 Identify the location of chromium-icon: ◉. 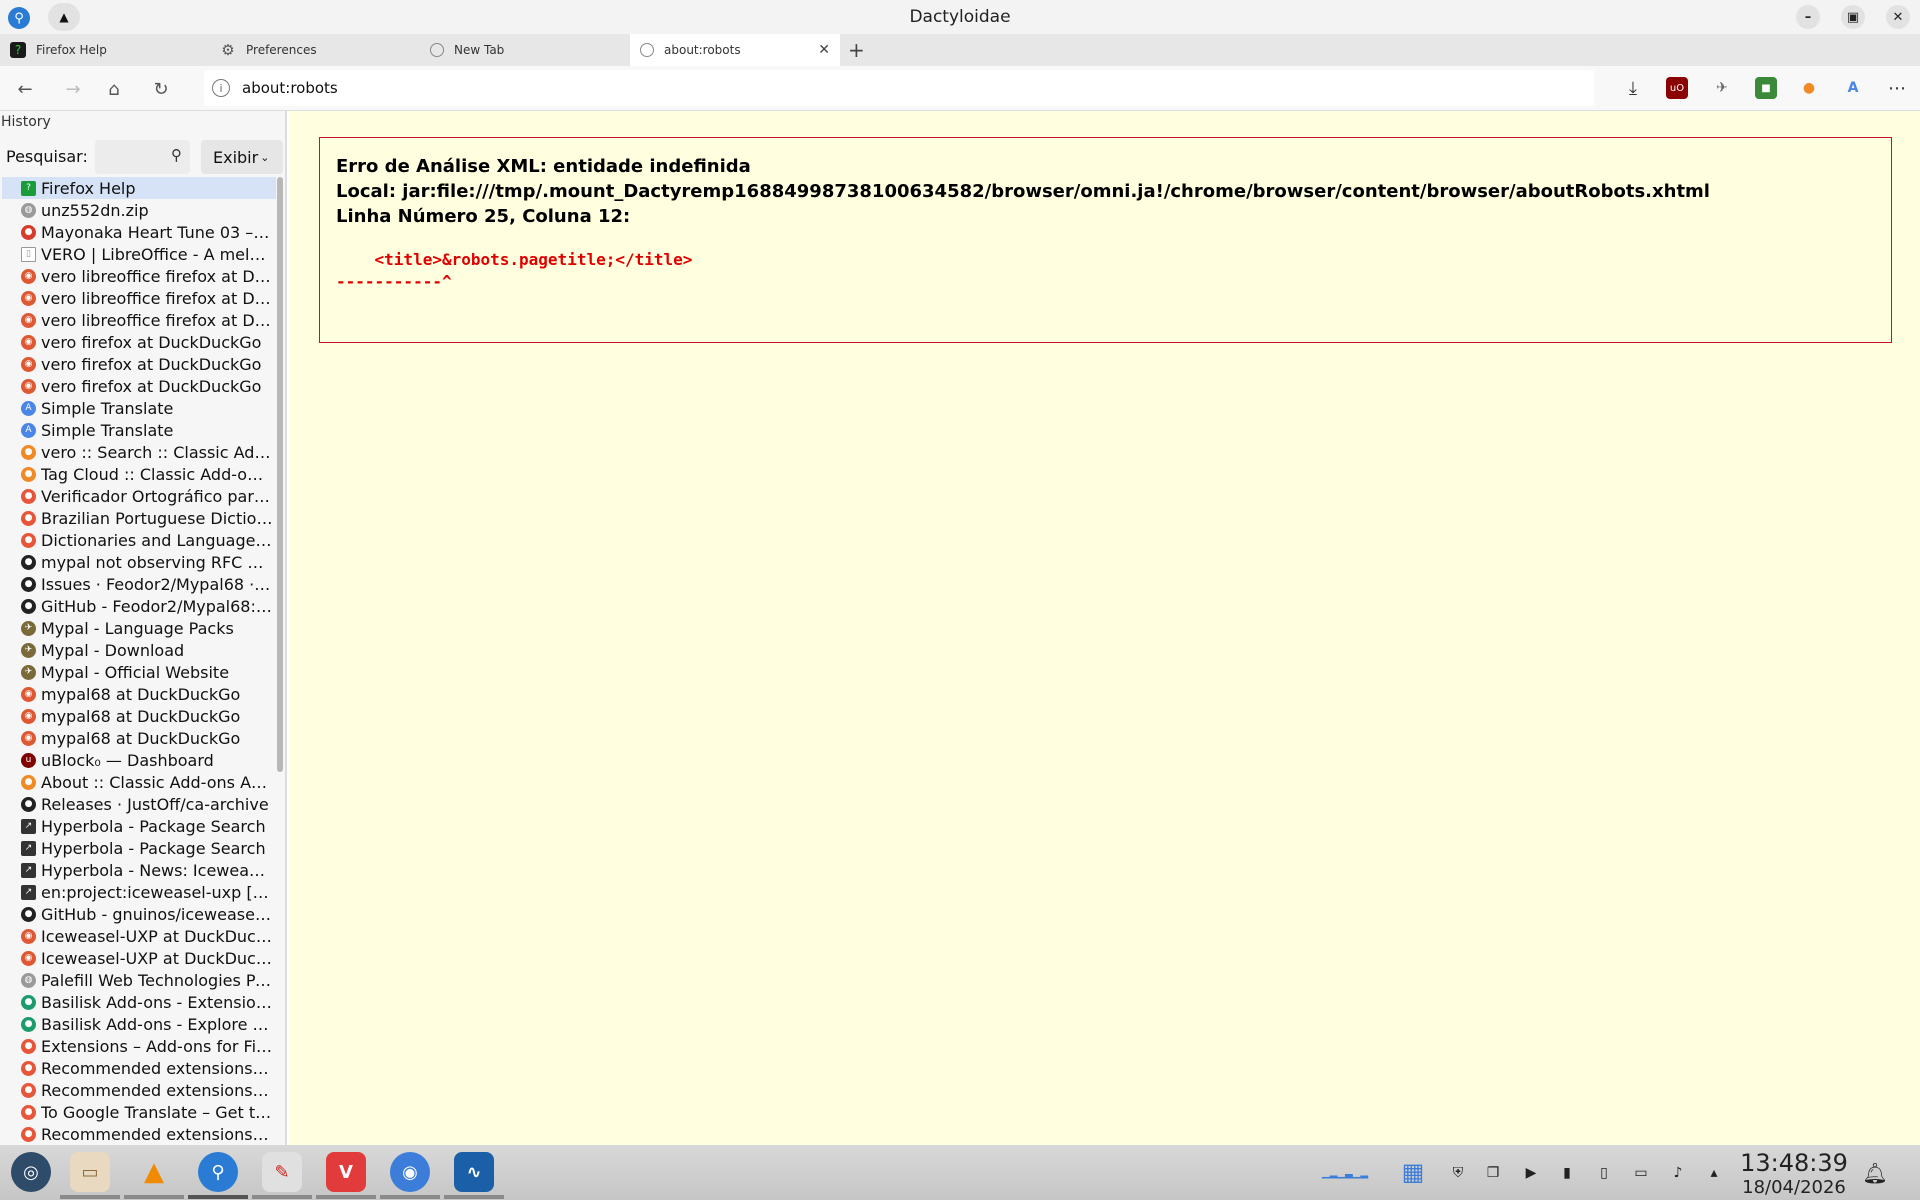
(410, 1172).